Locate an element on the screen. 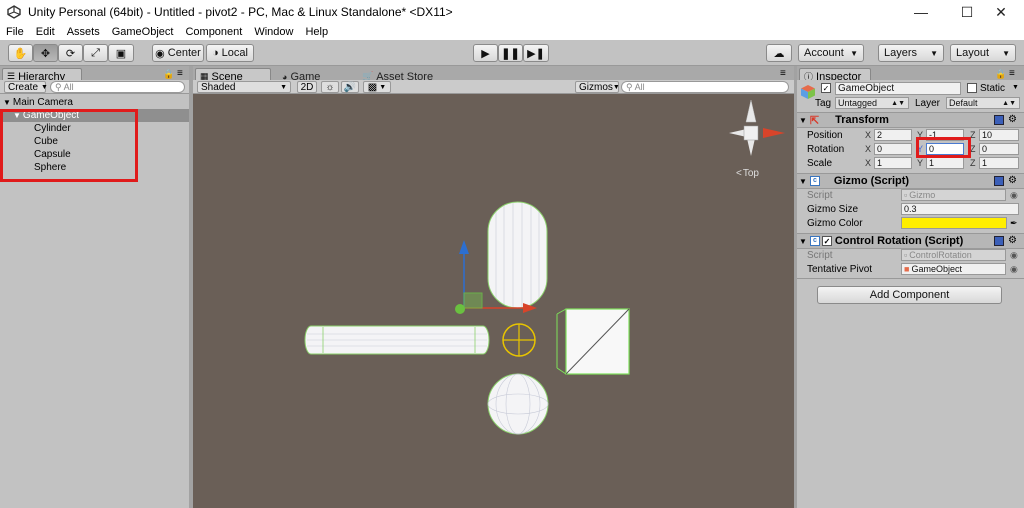  scale-x-value: 1 is located at coordinates (880, 163).